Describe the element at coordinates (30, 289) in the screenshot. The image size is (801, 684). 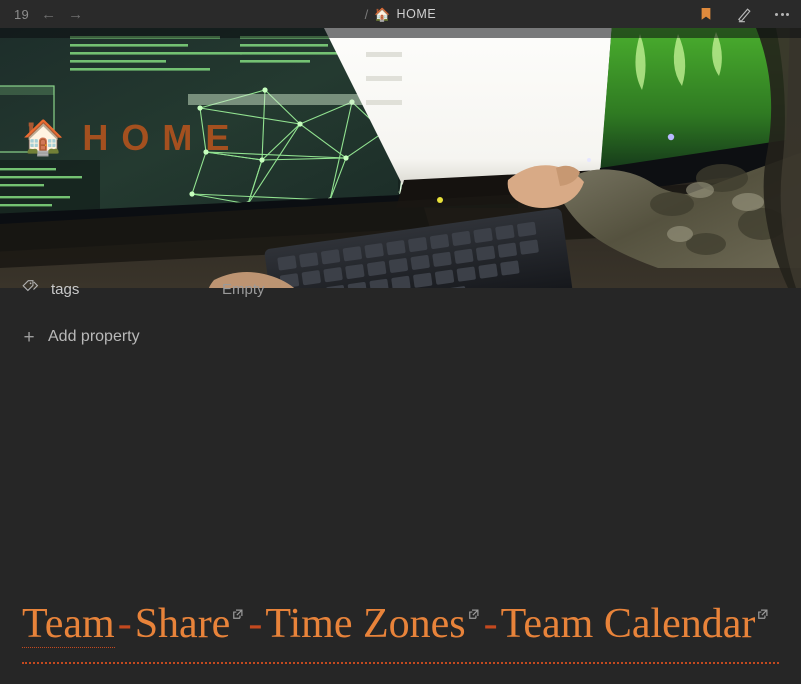
I see `tag-icon` at that location.